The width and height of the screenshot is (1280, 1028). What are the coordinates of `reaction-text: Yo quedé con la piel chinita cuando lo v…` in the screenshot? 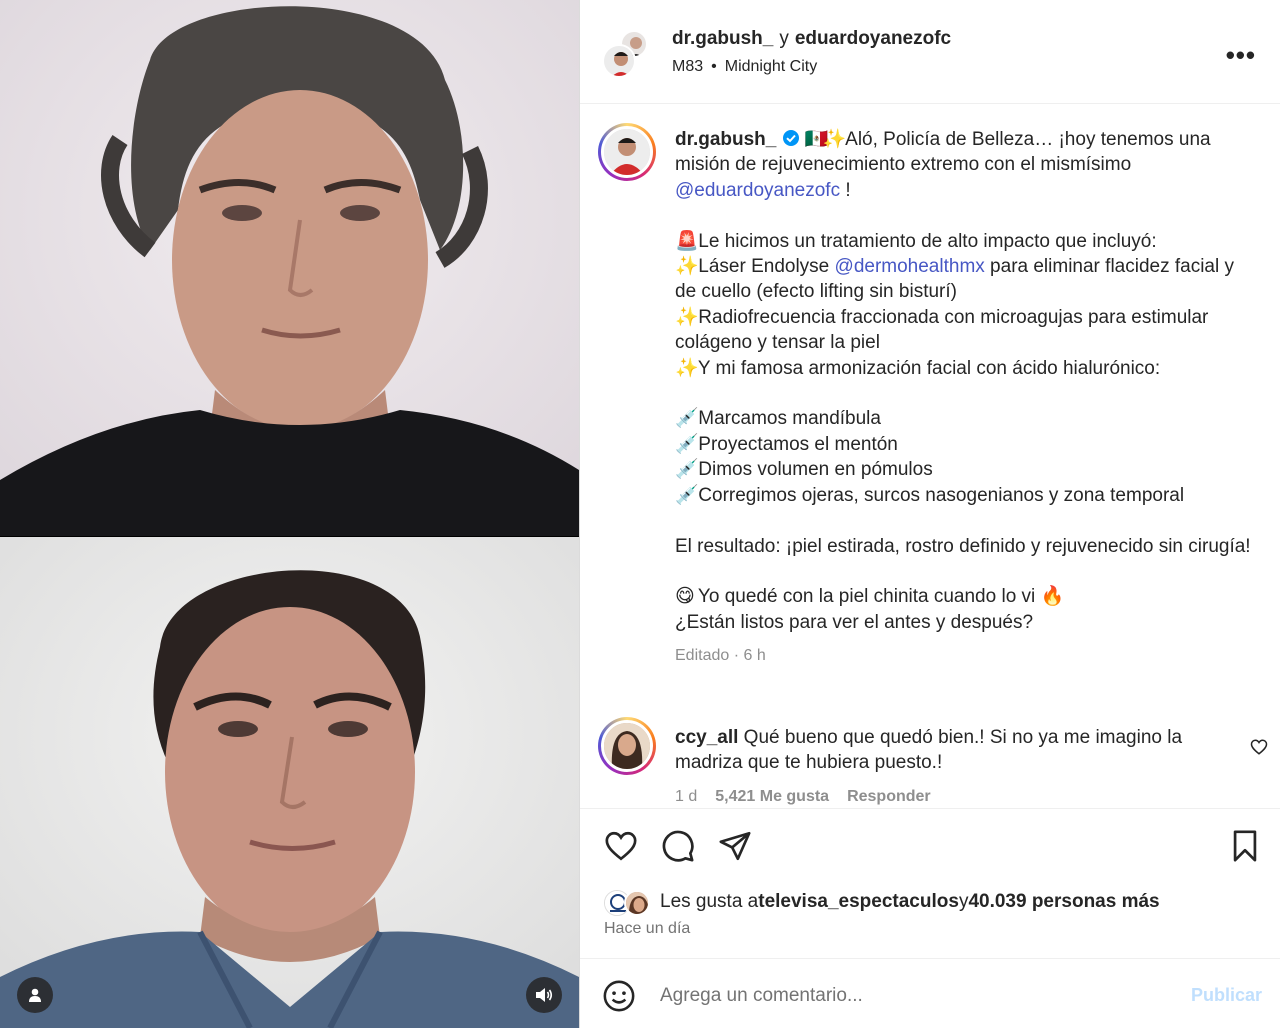 It's located at (867, 597).